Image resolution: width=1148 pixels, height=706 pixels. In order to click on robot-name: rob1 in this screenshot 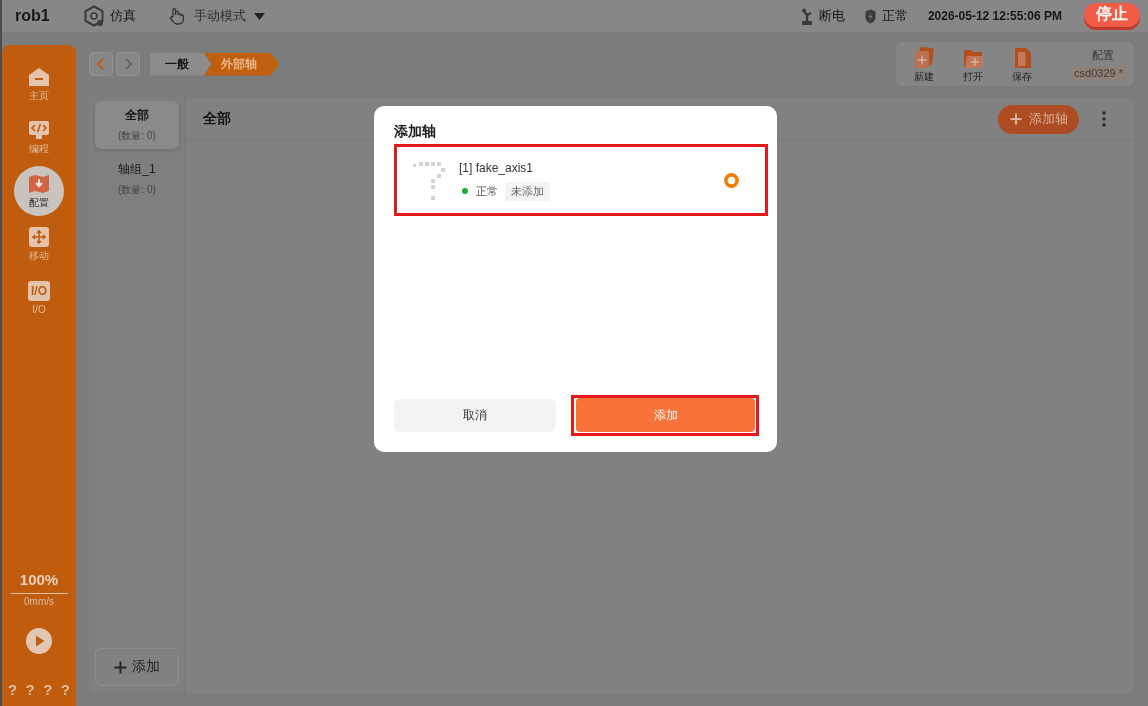, I will do `click(32, 16)`.